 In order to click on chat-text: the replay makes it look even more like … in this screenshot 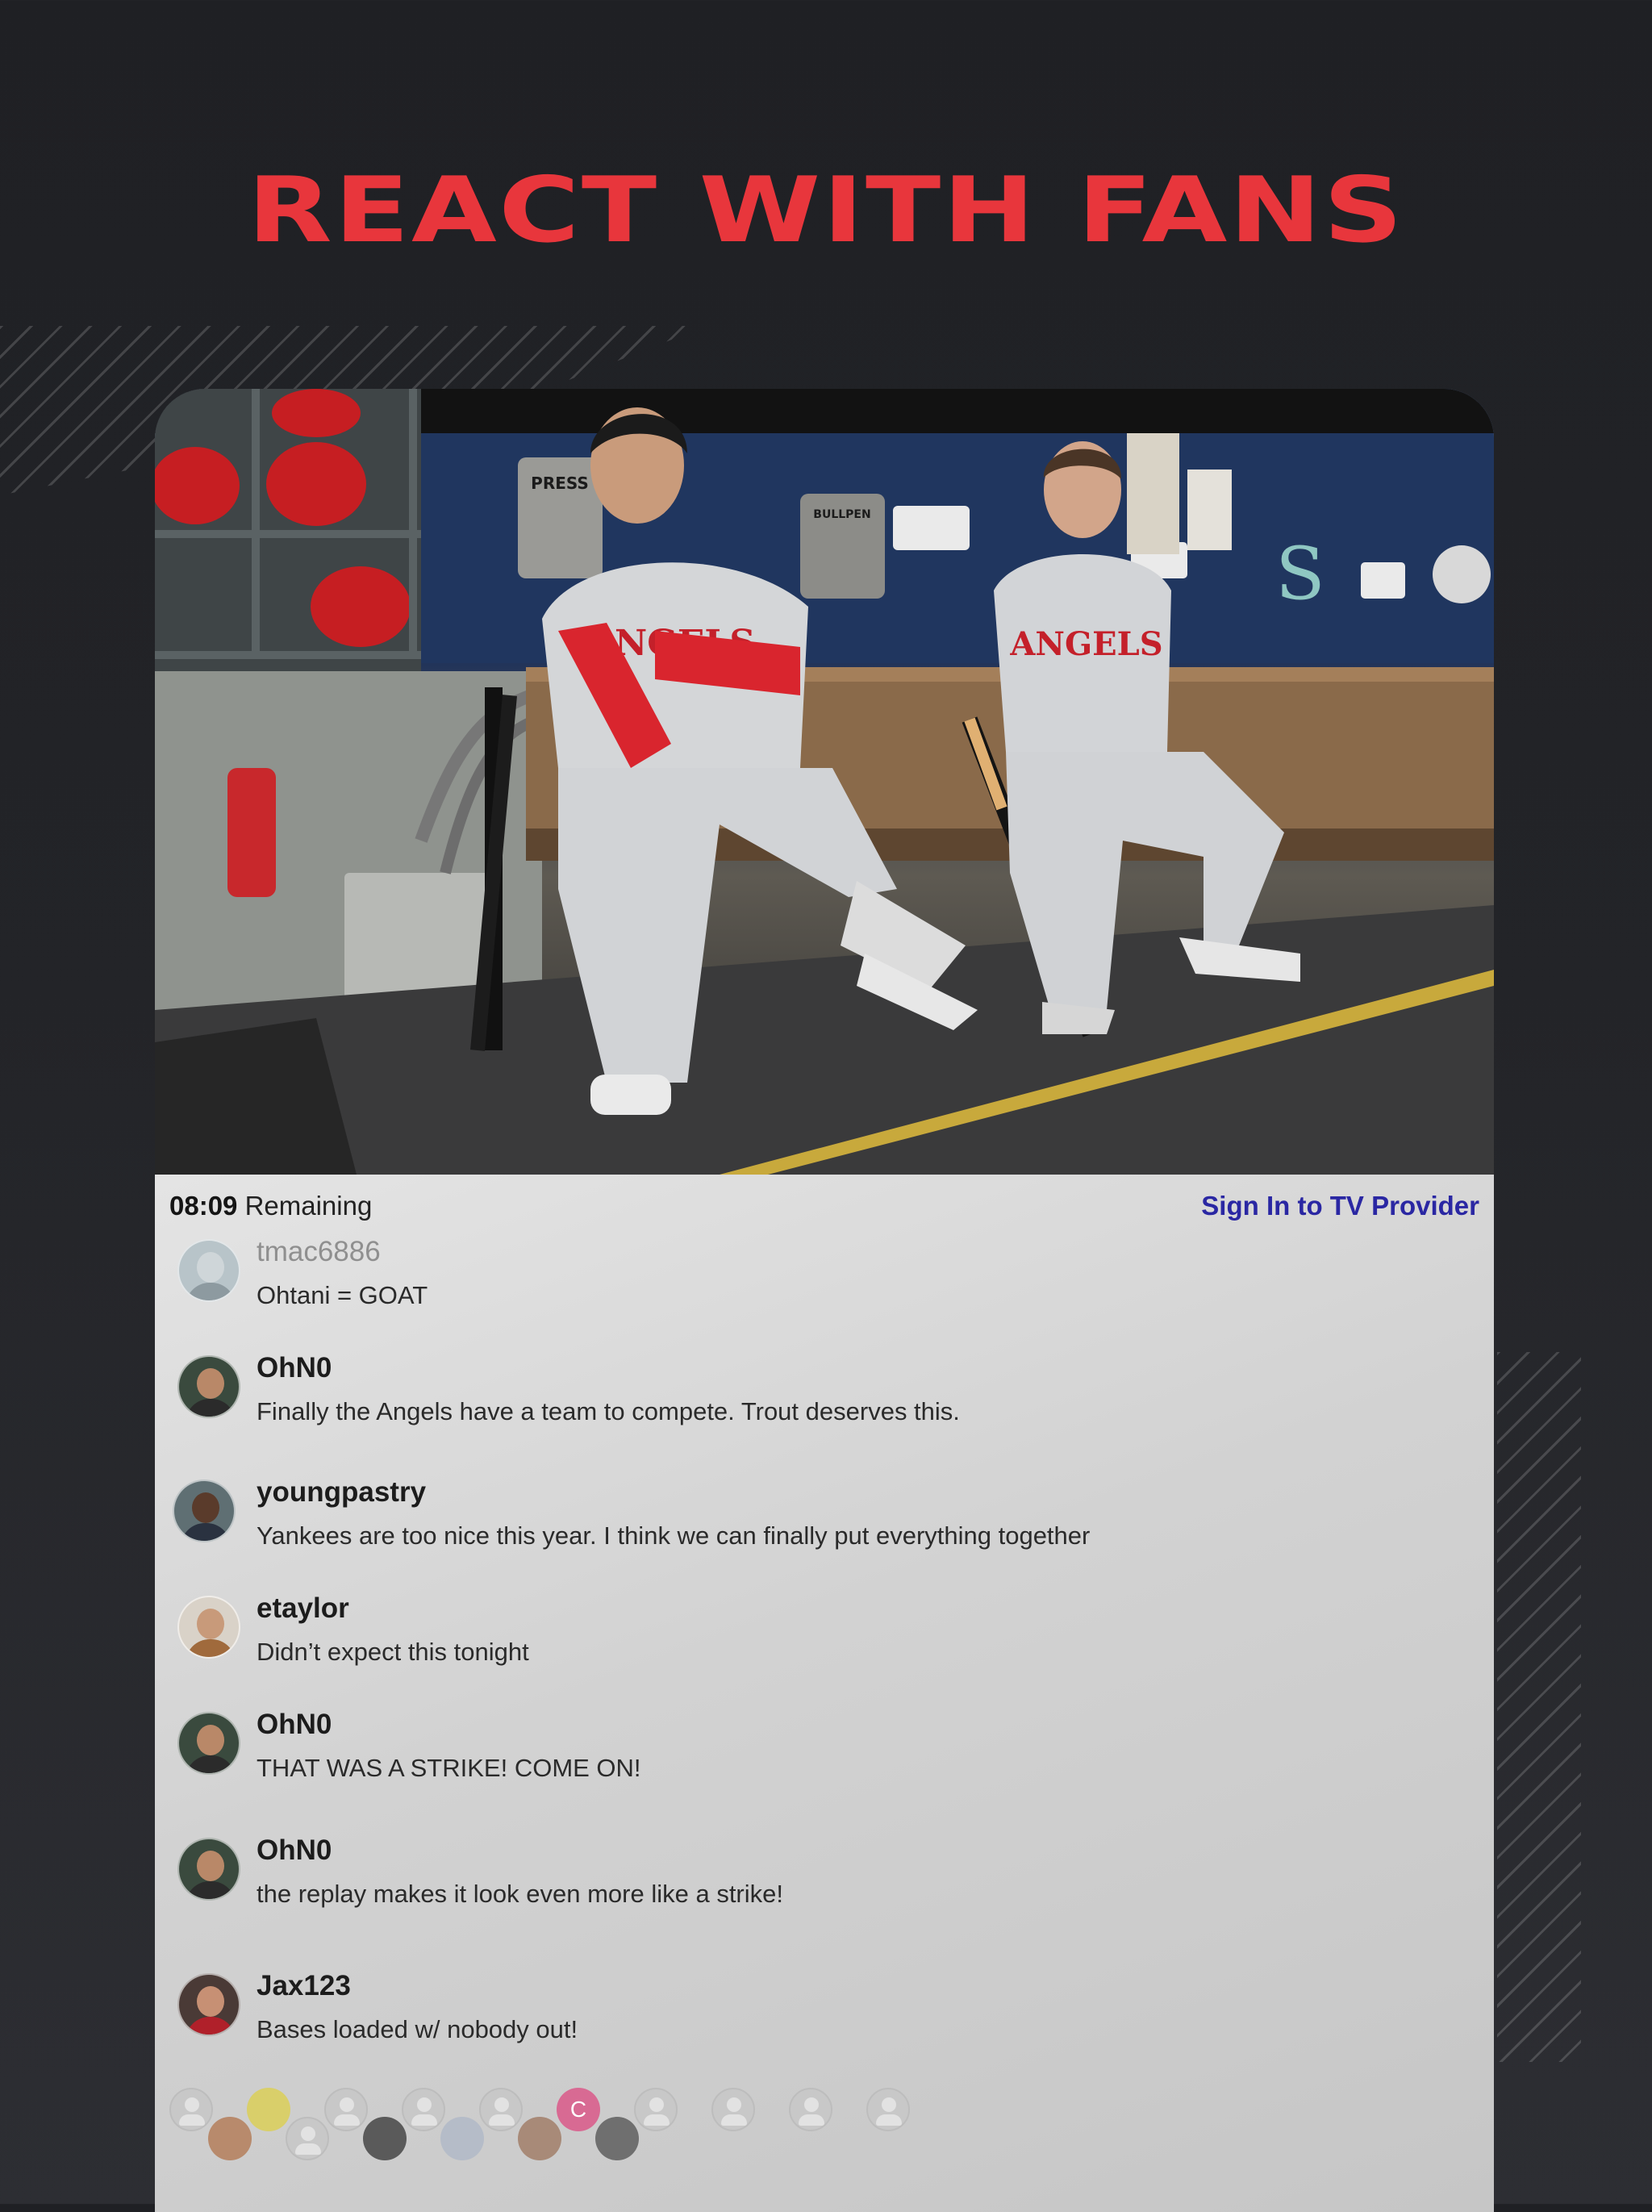, I will do `click(520, 1894)`.